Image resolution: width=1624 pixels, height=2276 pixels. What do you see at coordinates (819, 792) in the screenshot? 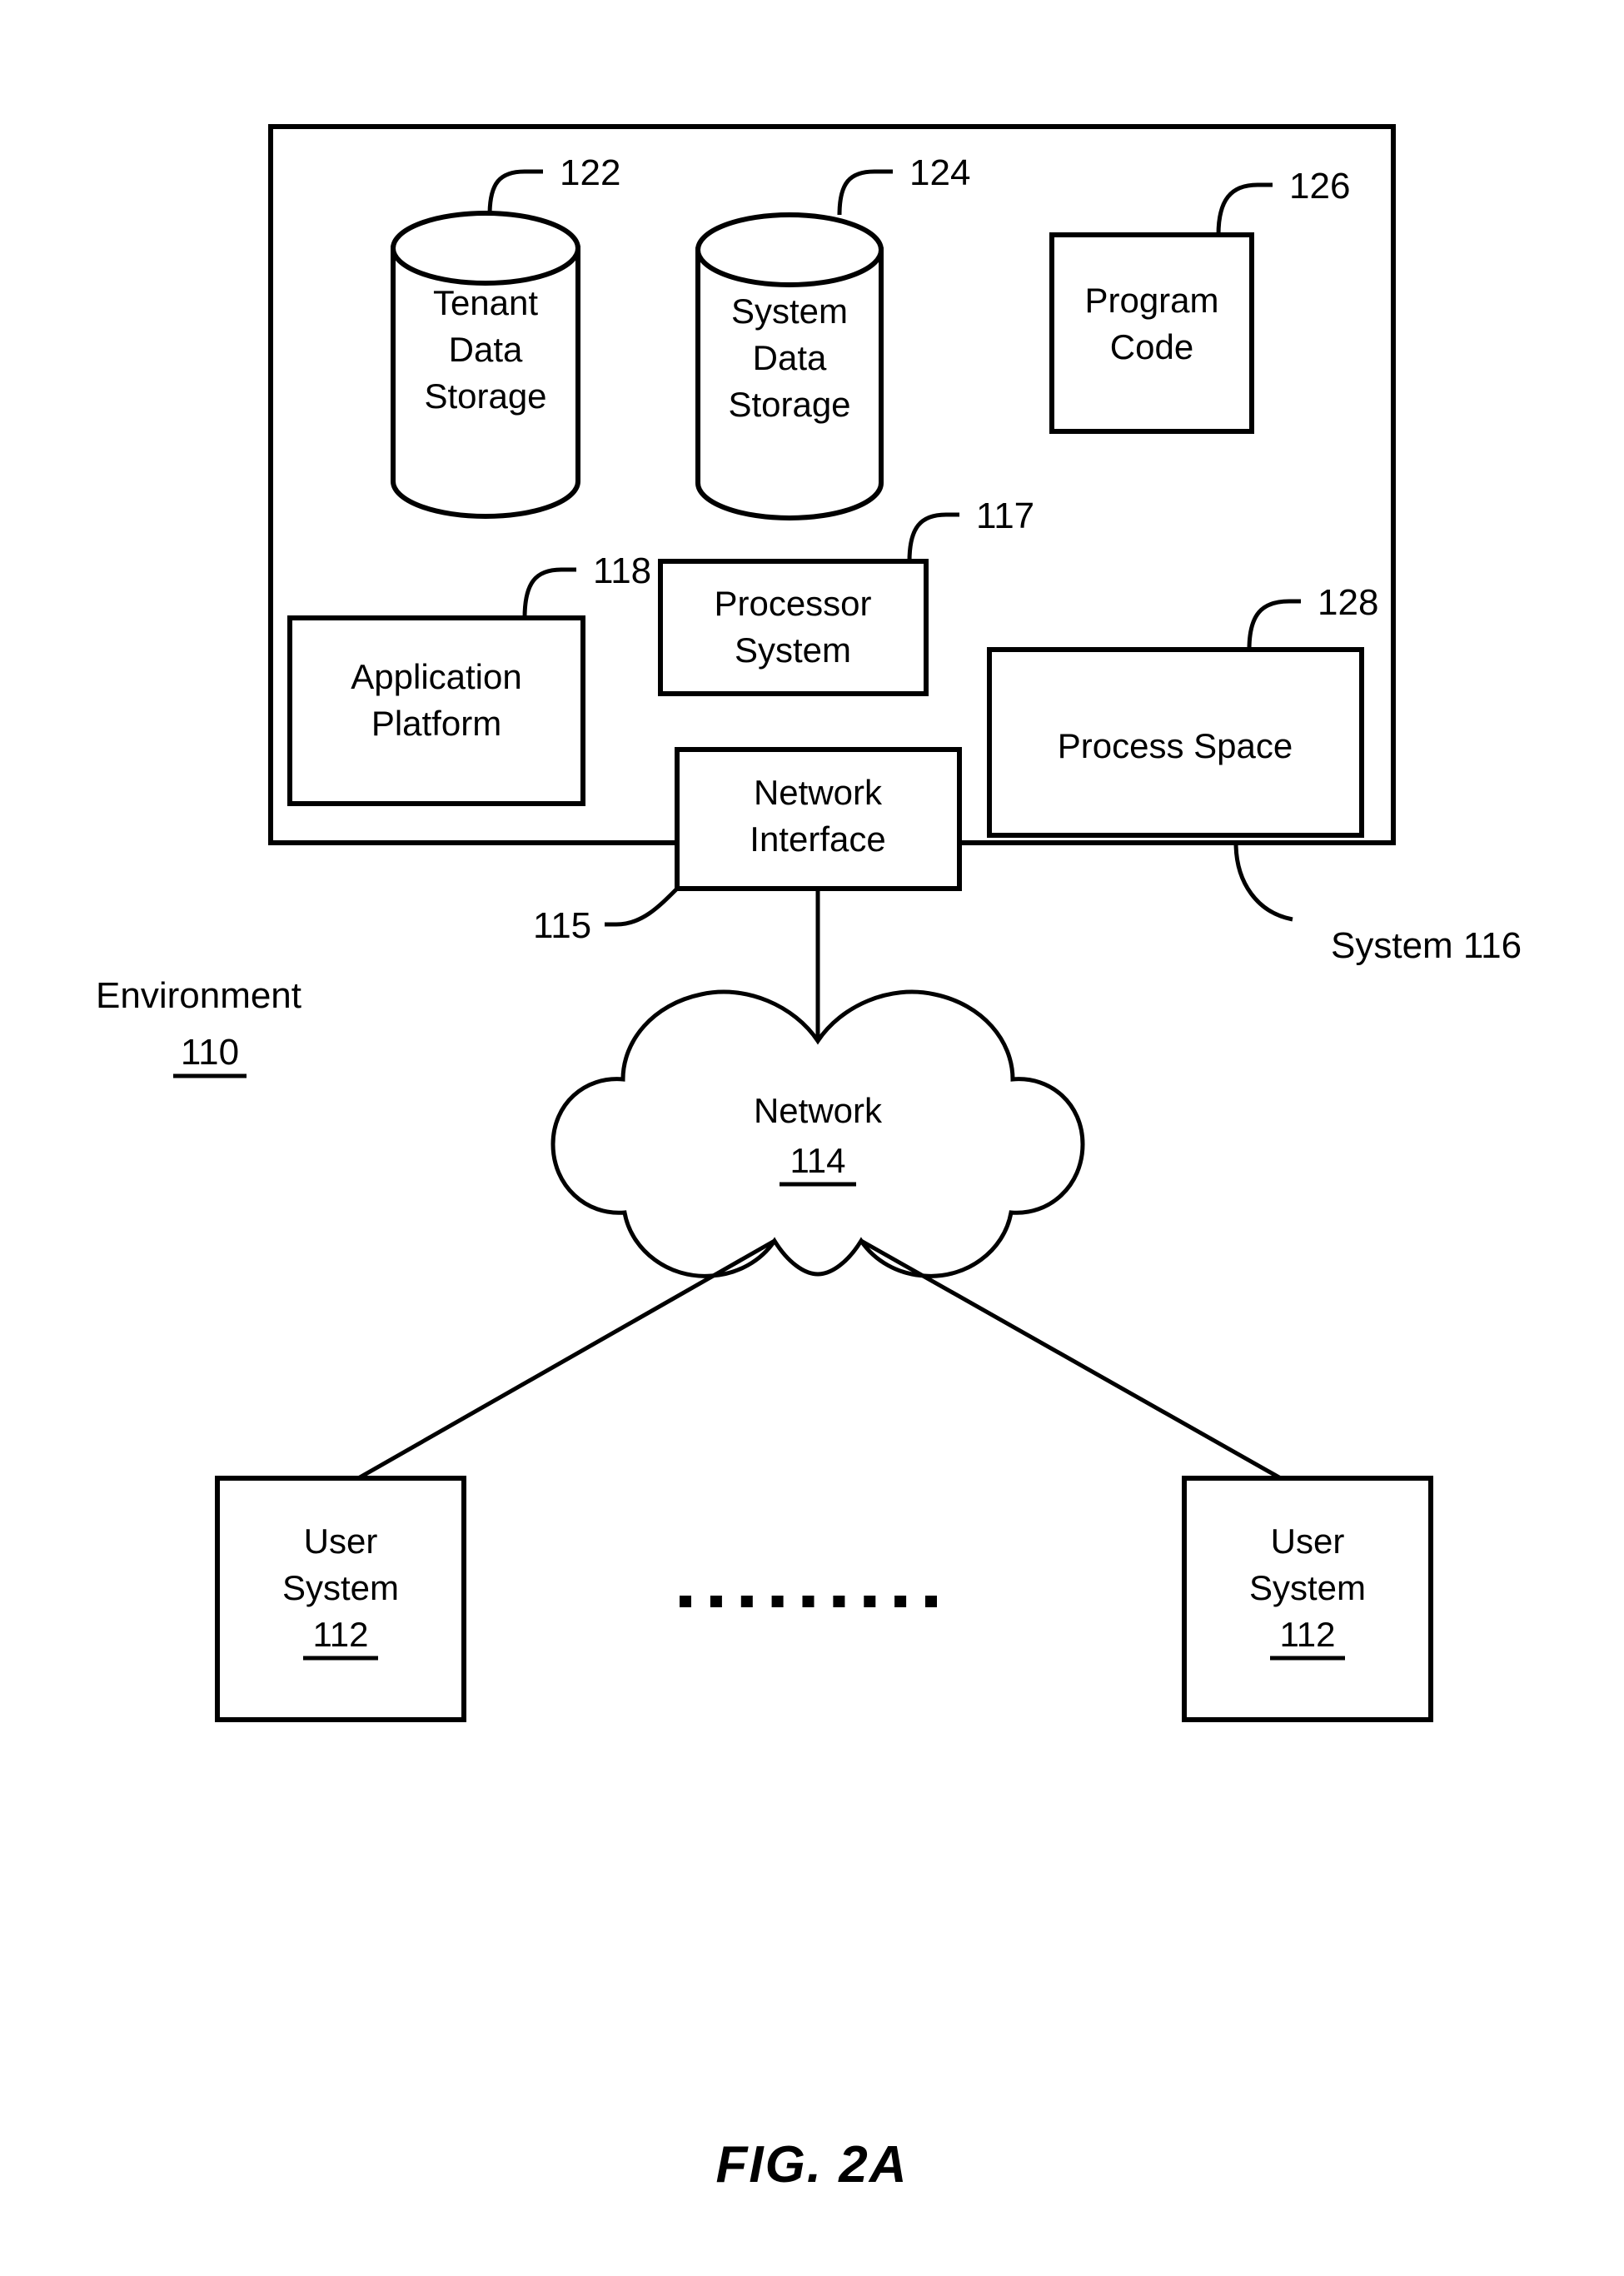
I see `network-interface-label-line1: Network` at bounding box center [819, 792].